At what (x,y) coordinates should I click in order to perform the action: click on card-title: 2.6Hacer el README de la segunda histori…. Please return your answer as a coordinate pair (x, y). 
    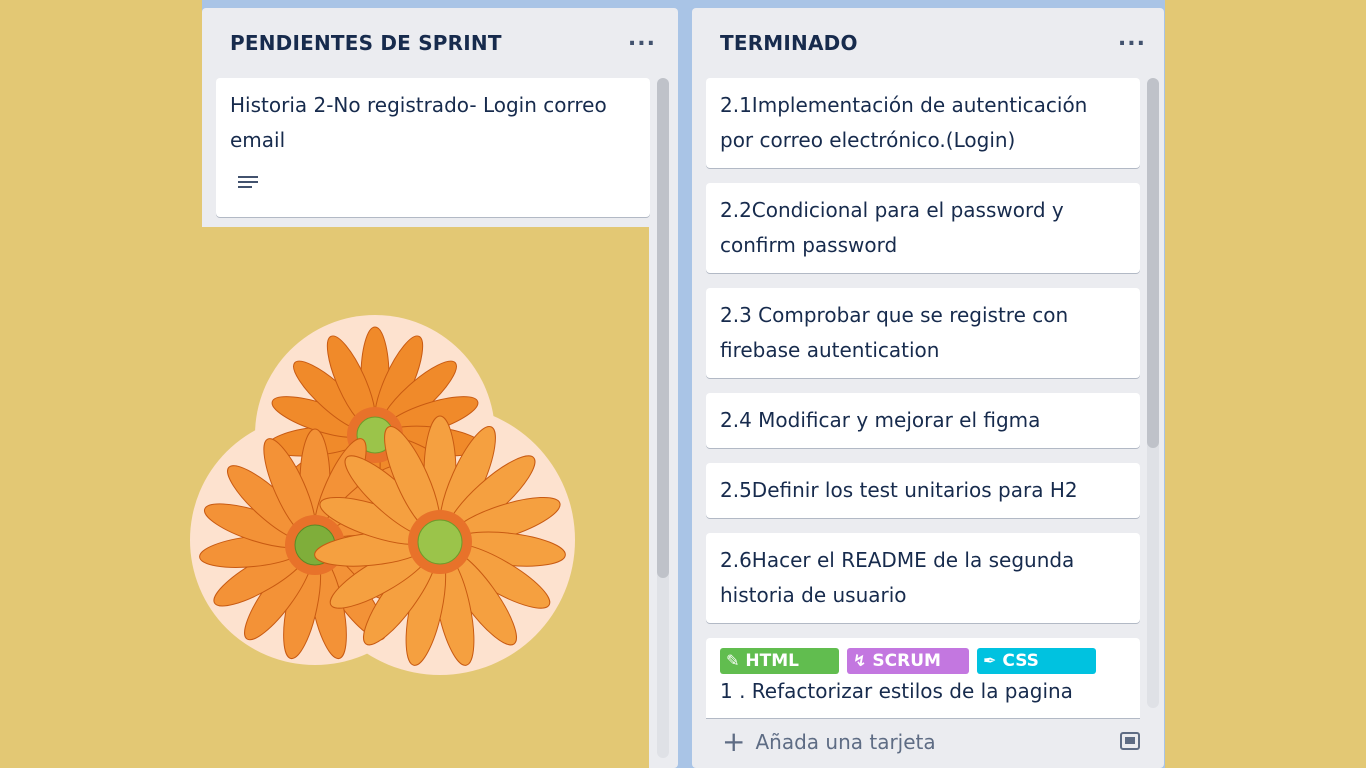
    Looking at the image, I should click on (897, 577).